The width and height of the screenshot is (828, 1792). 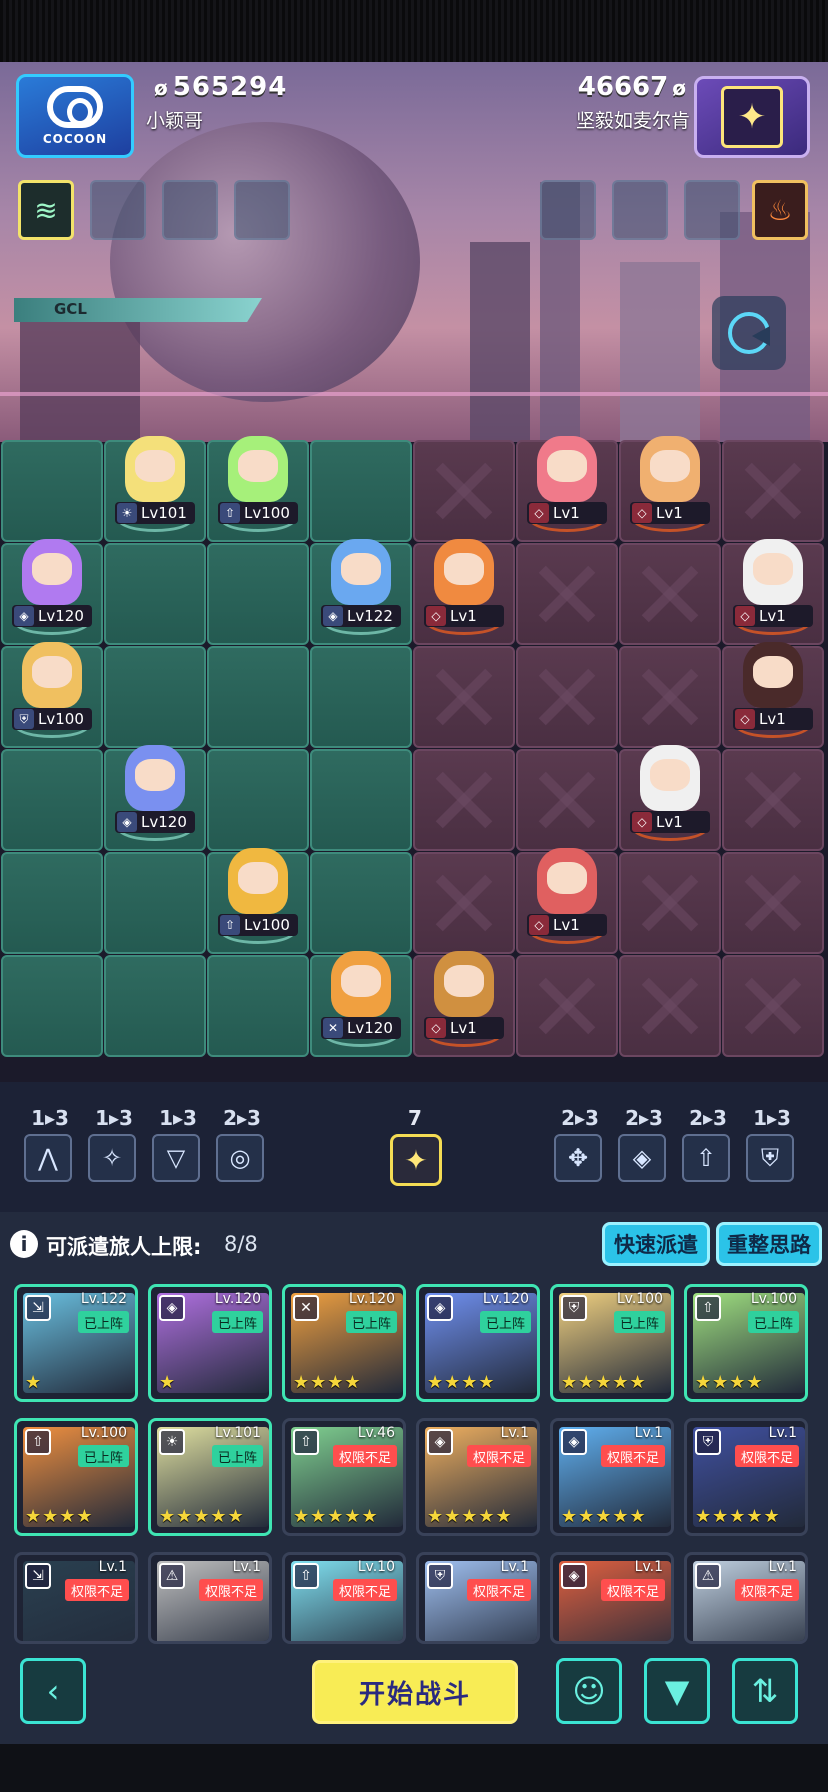 What do you see at coordinates (361, 997) in the screenshot?
I see `ally-unit: ✕ Lv120` at bounding box center [361, 997].